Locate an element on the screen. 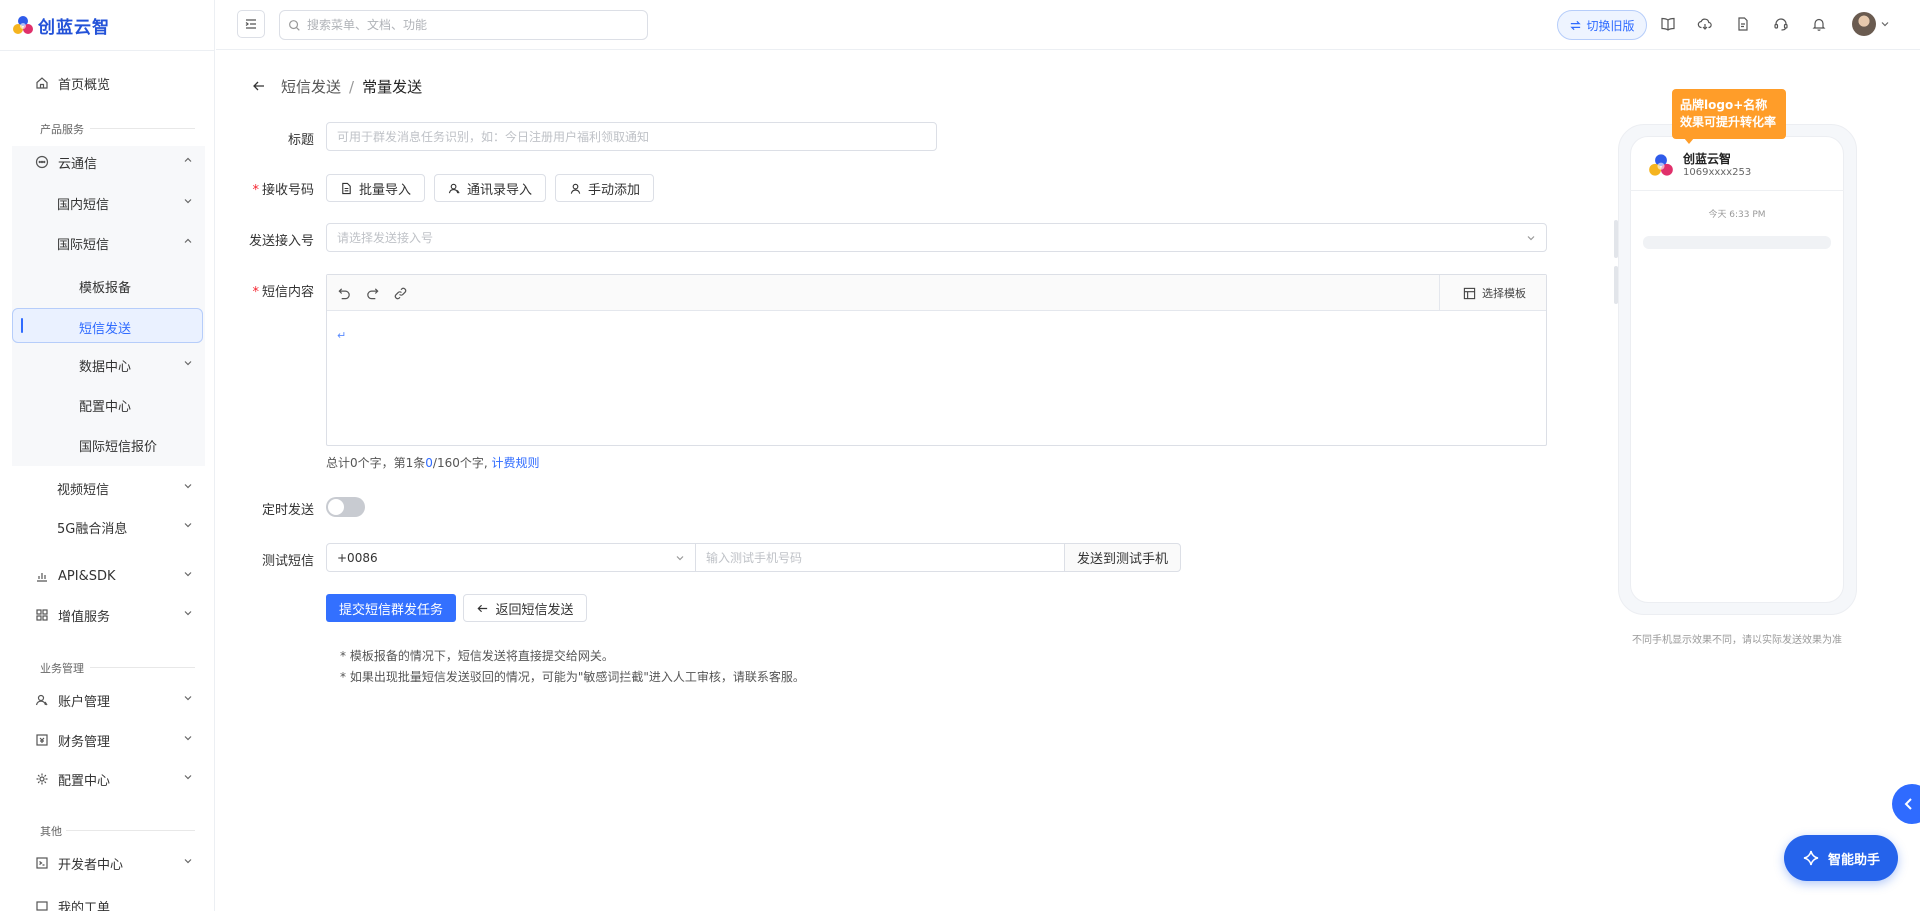 The width and height of the screenshot is (1920, 911). sidebar-item-dev-center: 开发者中心 is located at coordinates (107, 863).